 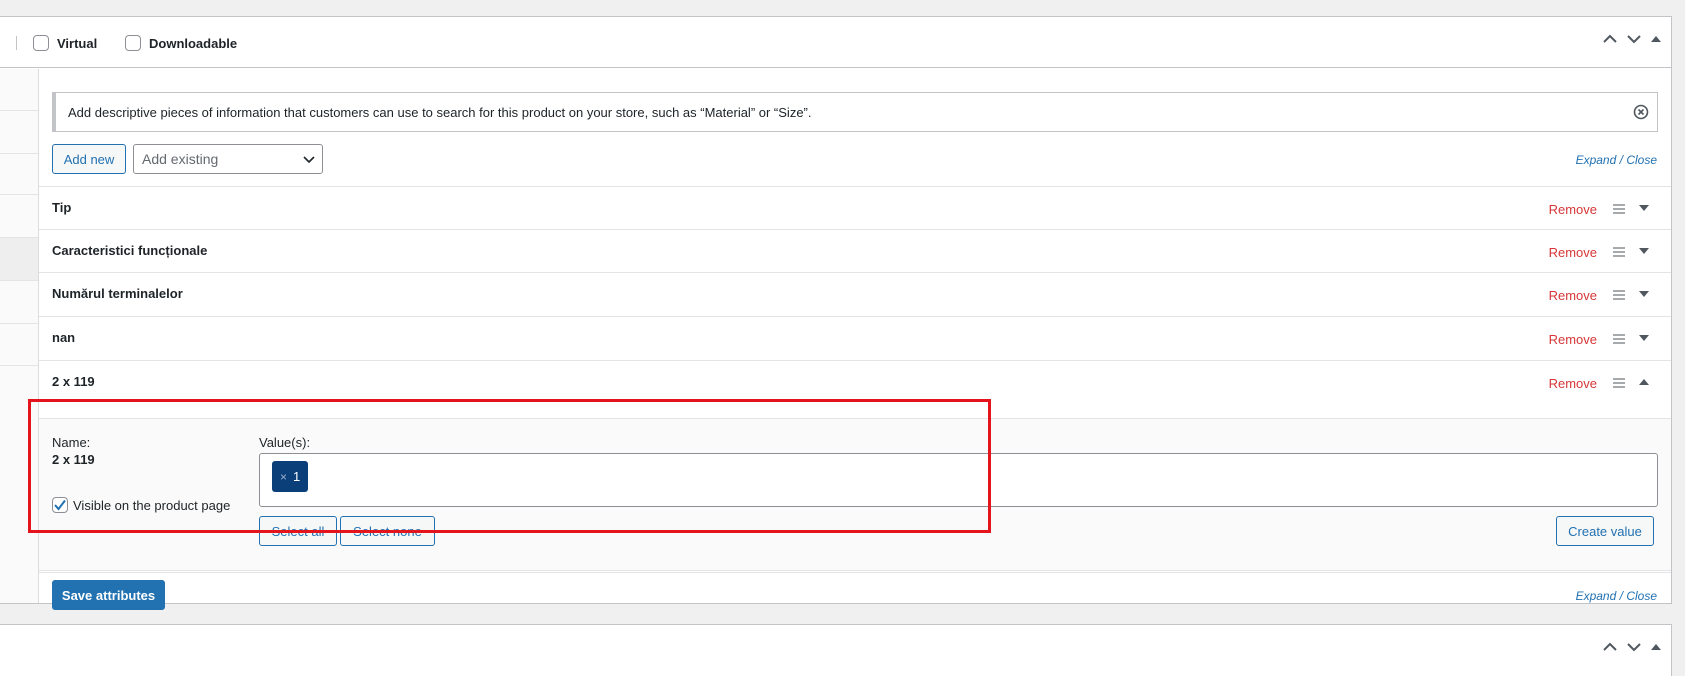 I want to click on value-token-label: 1, so click(x=297, y=476).